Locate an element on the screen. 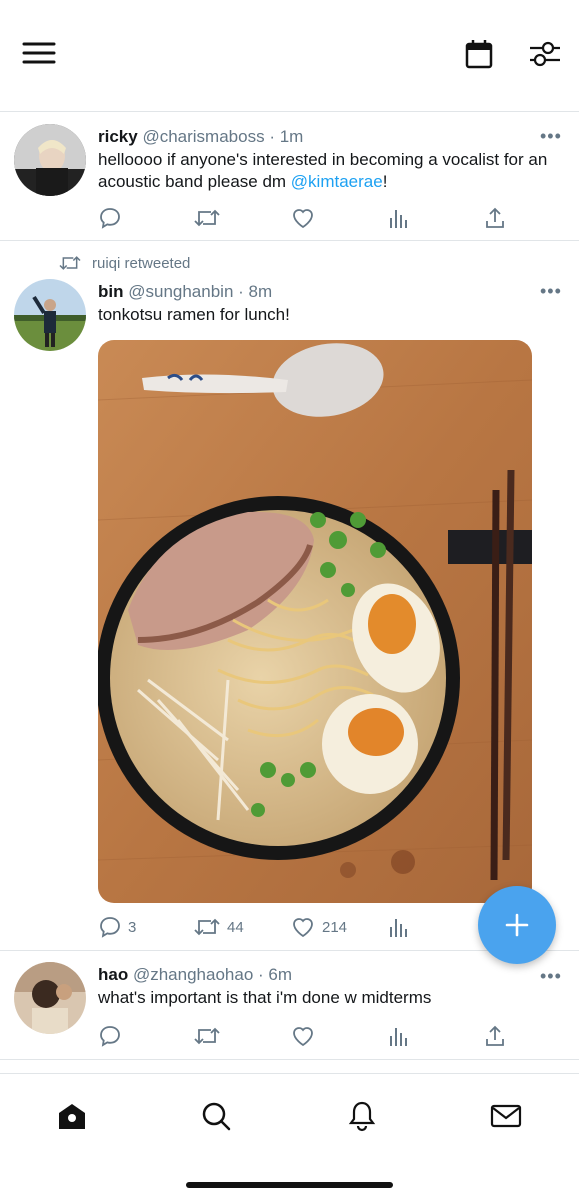  reply-button: 3 is located at coordinates (117, 927).